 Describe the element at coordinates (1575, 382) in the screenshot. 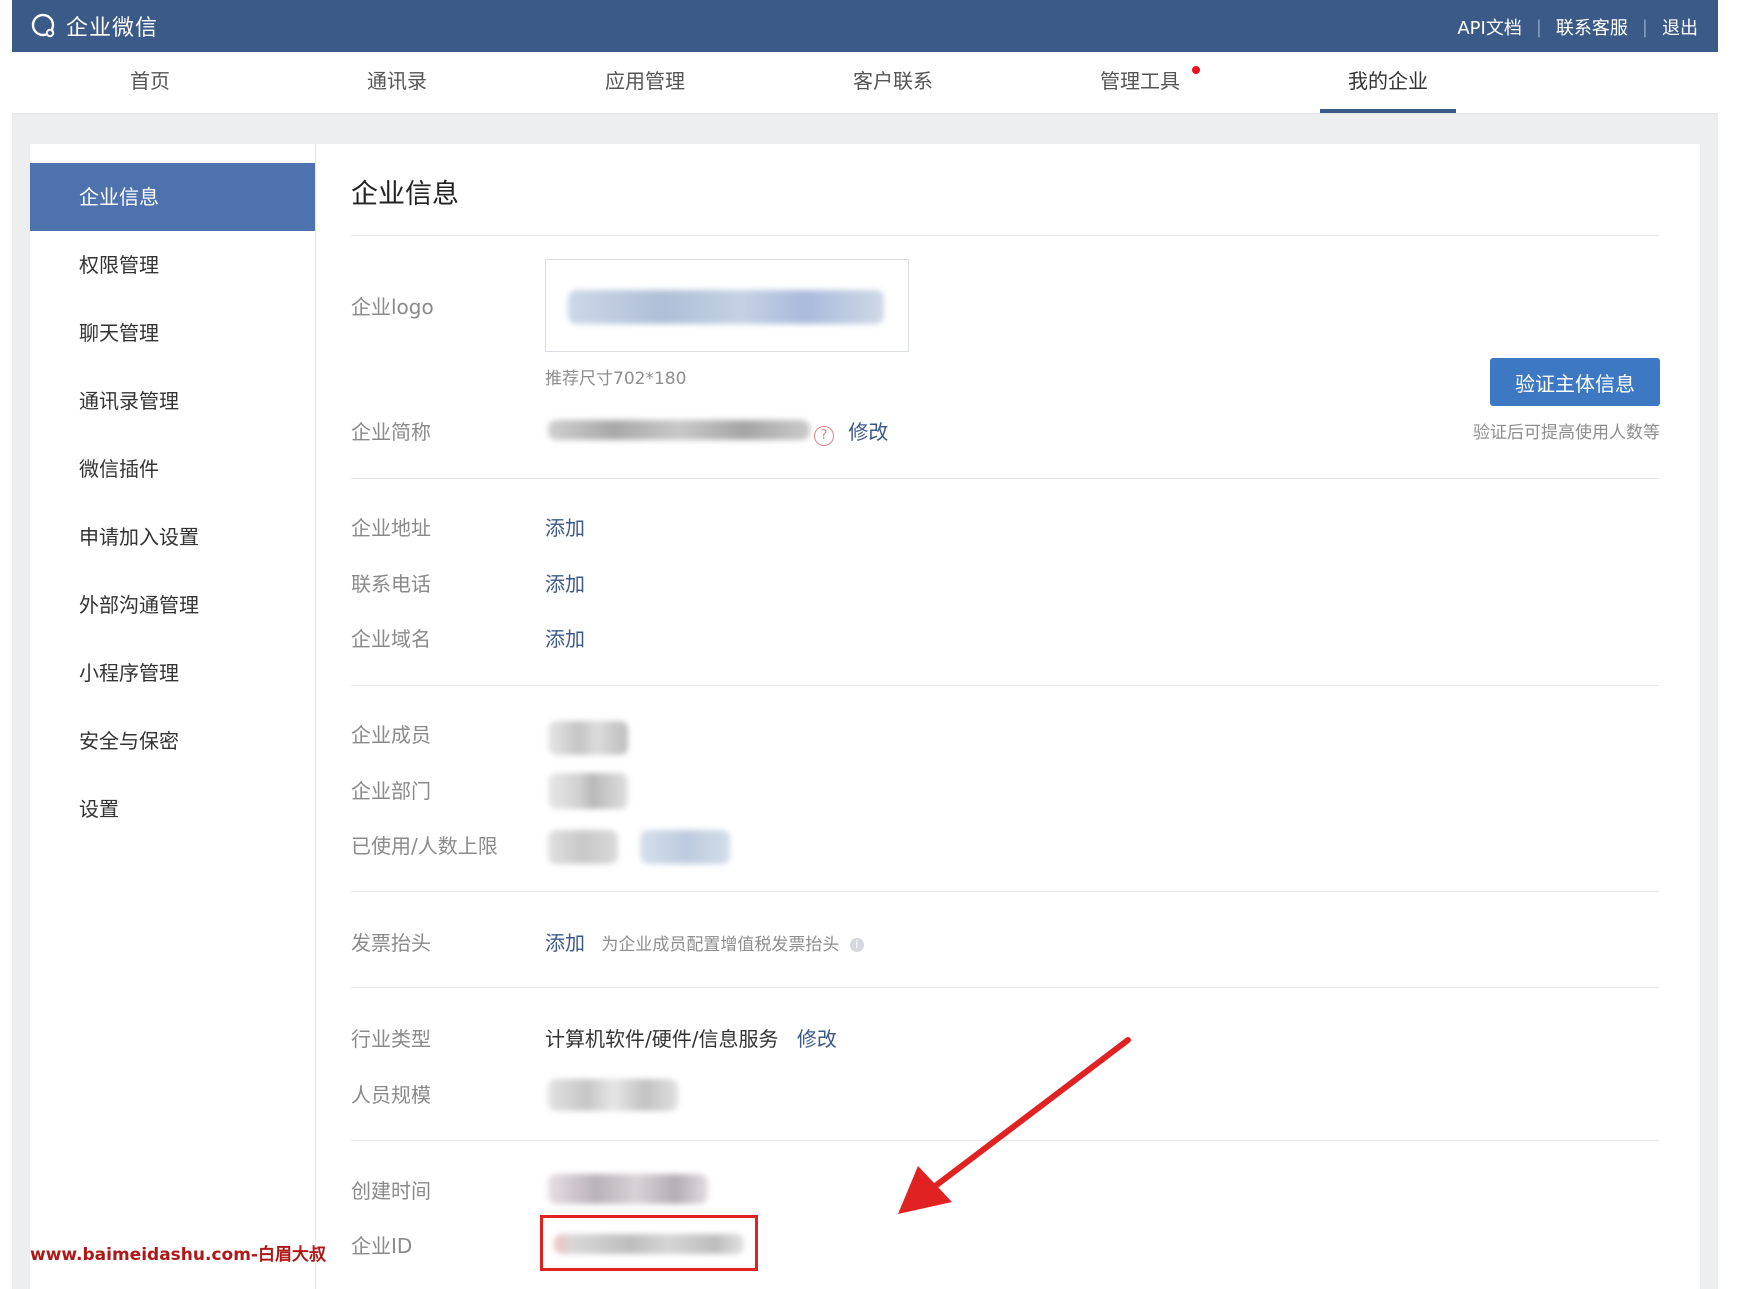

I see `verify-entity-button: 验证主体信息` at that location.